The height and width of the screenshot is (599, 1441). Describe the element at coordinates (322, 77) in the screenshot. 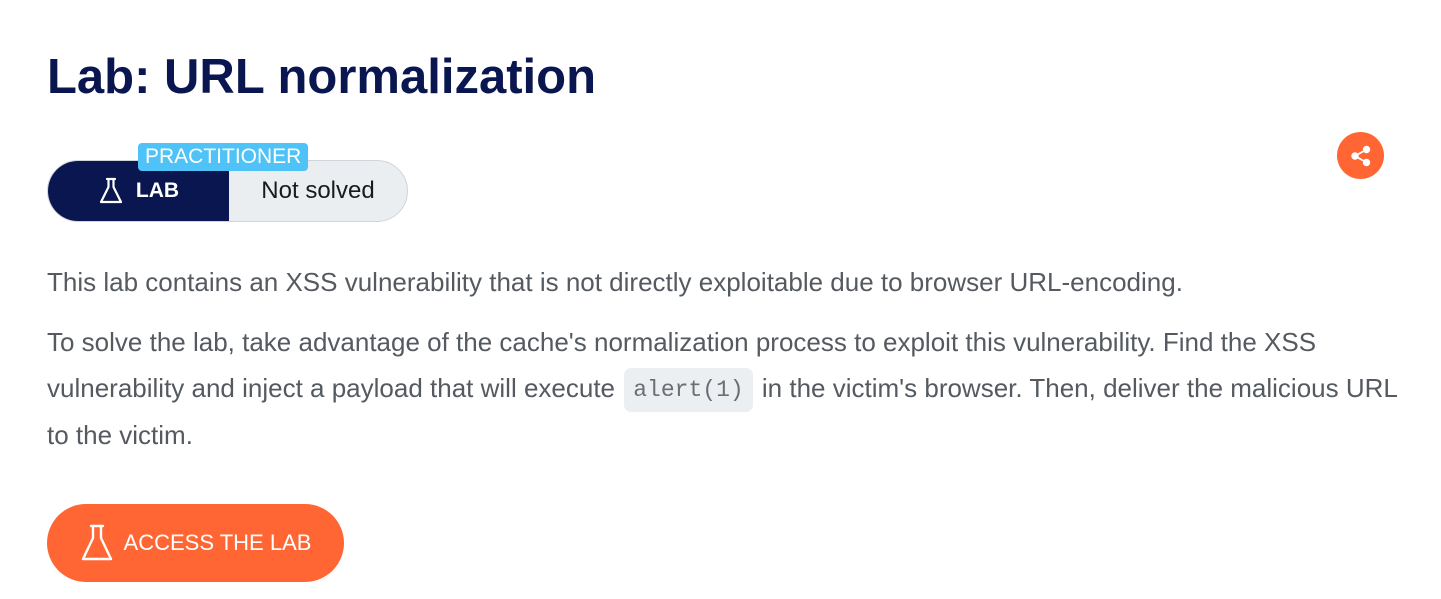

I see `page-title: Lab: URL normalization` at that location.